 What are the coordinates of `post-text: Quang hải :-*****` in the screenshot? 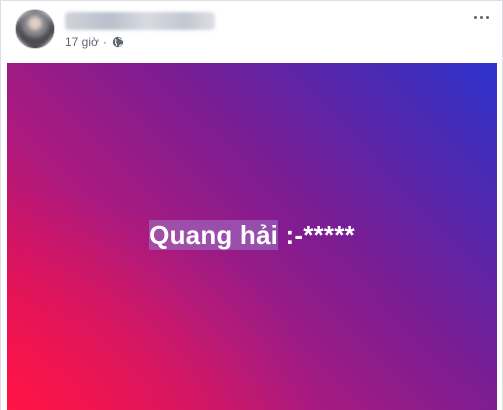 It's located at (252, 235).